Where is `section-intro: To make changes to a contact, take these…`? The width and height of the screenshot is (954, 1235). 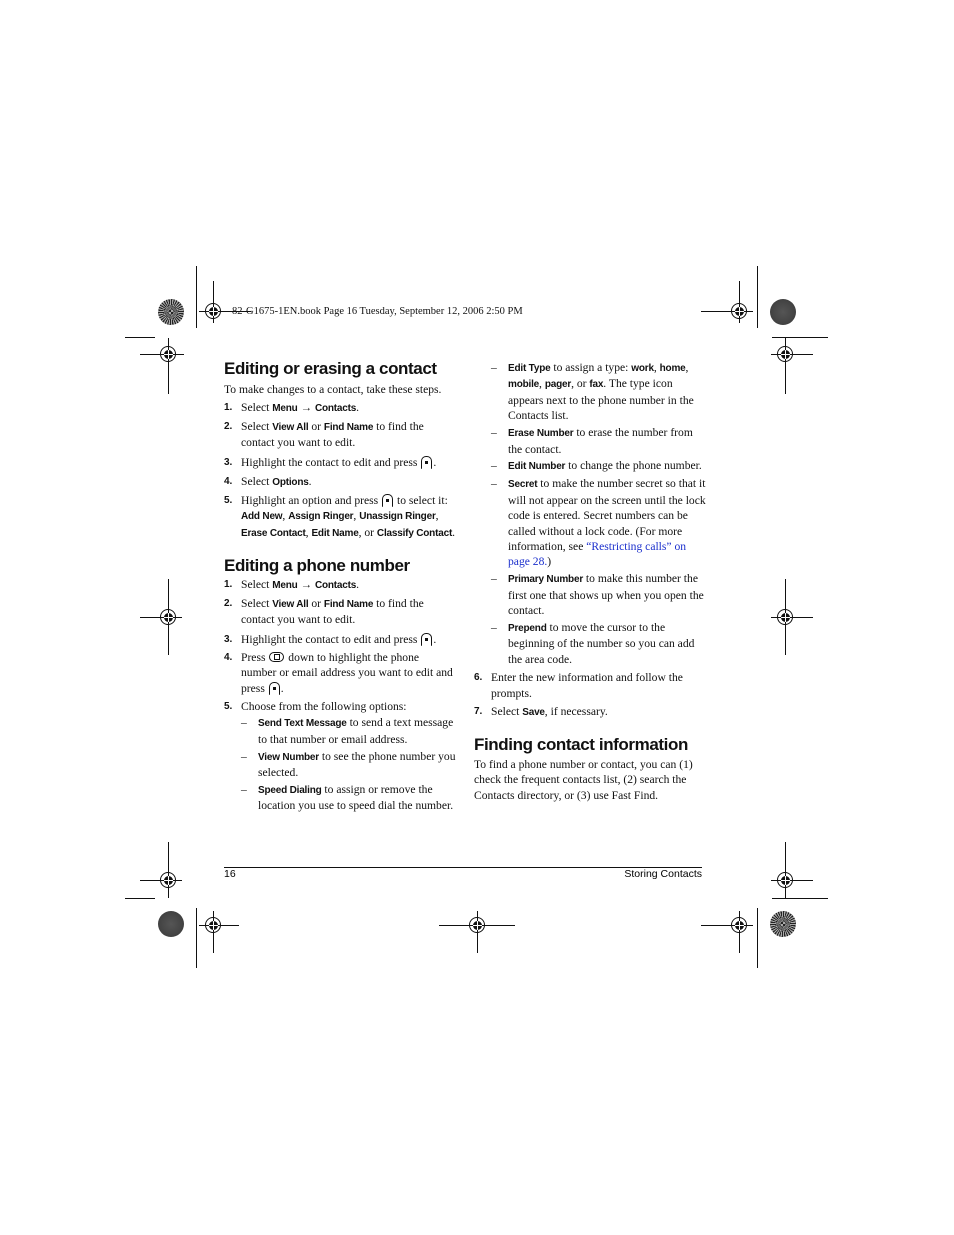
section-intro: To make changes to a contact, take these… is located at coordinates (333, 389).